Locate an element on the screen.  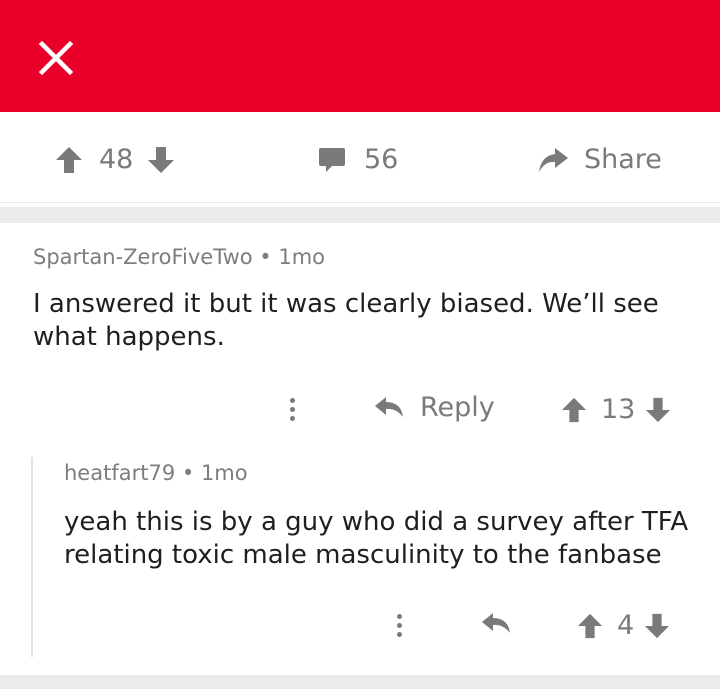
reply-button: Reply is located at coordinates (434, 407).